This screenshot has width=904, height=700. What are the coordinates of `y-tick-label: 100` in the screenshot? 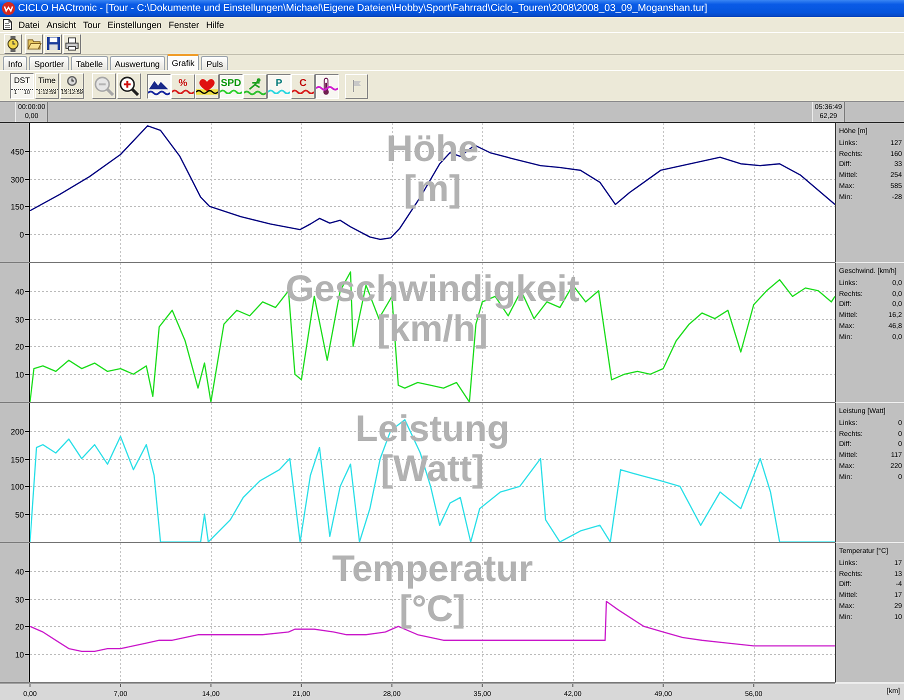 It's located at (17, 487).